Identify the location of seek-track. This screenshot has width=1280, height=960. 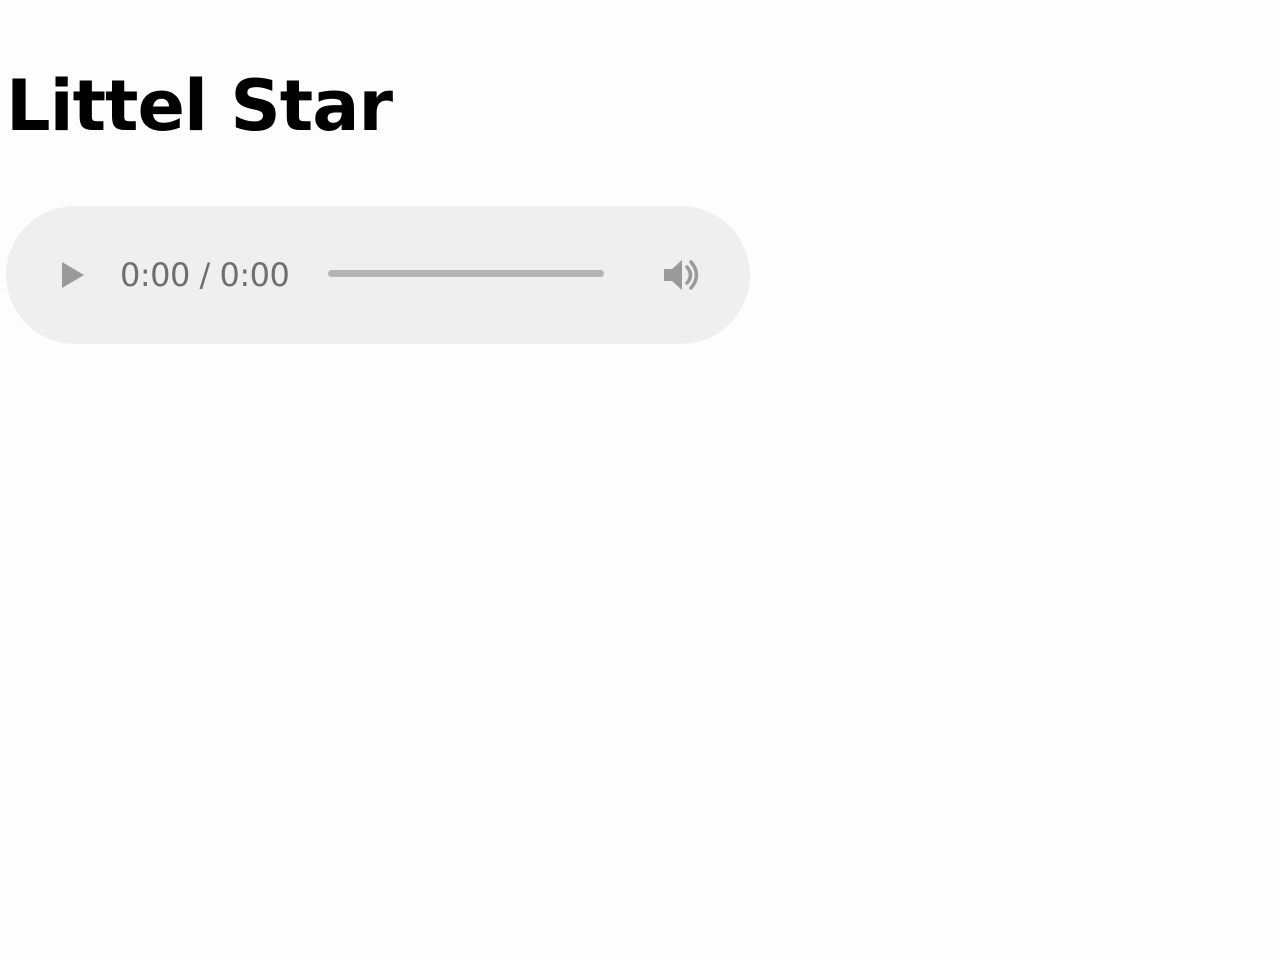
(466, 273).